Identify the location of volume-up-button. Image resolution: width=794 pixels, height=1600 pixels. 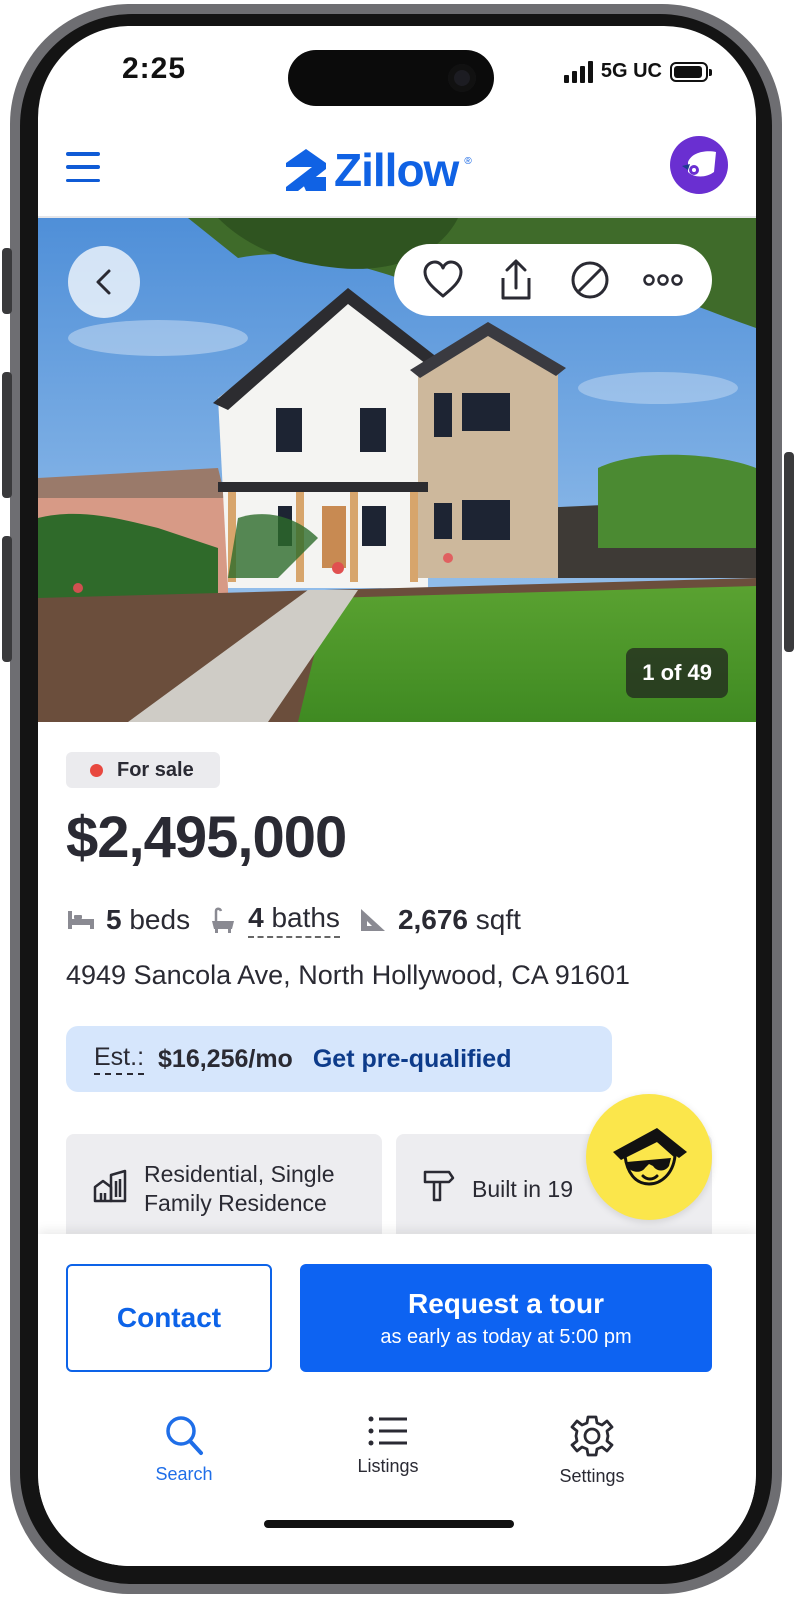
(7, 435).